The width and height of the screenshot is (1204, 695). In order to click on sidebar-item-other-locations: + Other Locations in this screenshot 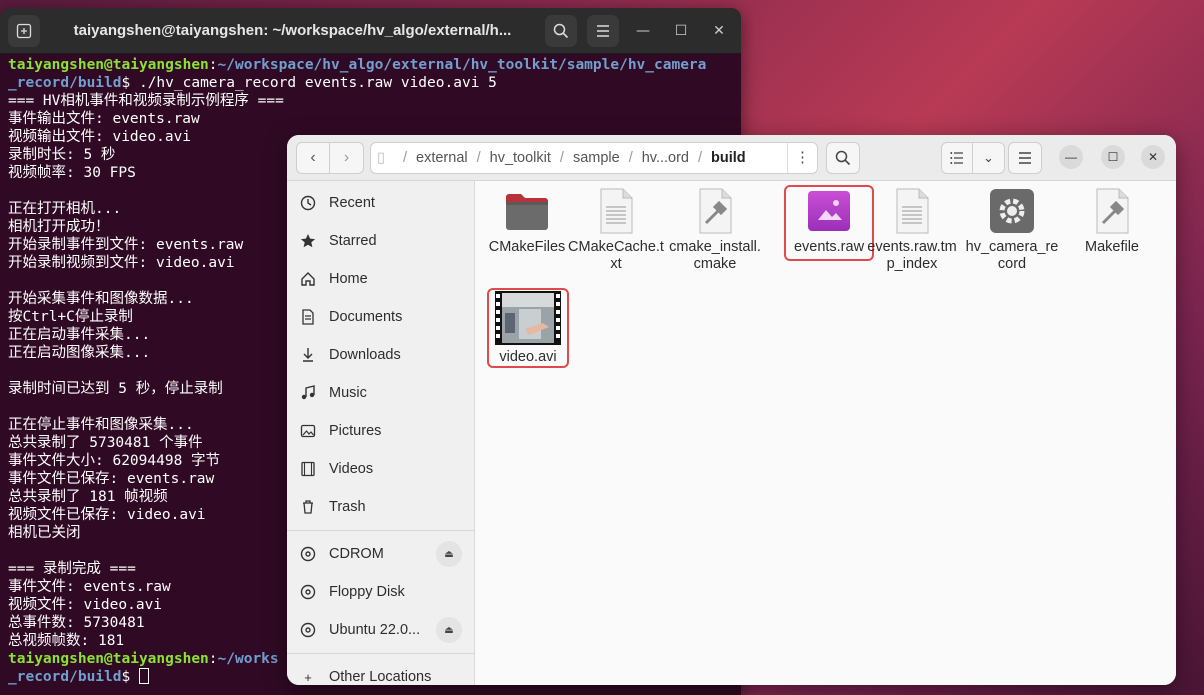, I will do `click(380, 671)`.